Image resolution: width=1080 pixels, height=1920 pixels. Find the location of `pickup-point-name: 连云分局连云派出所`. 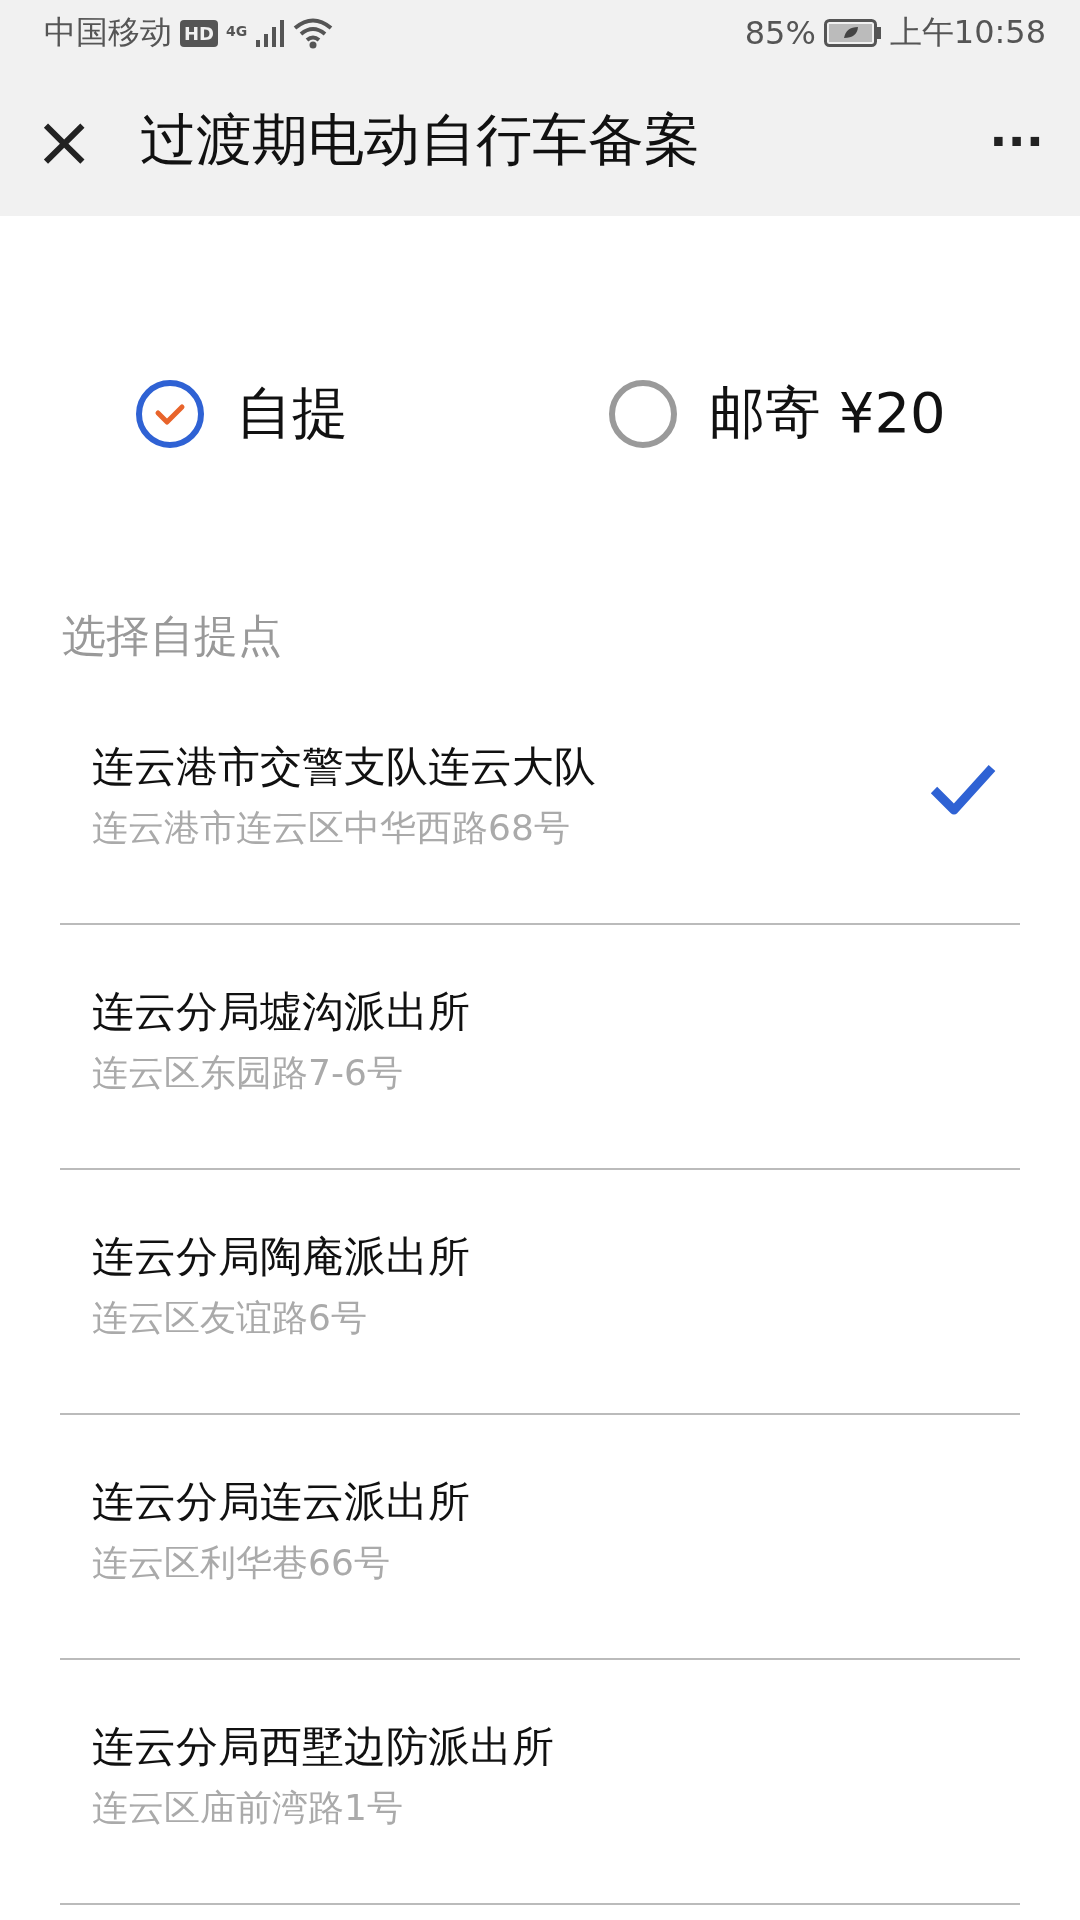

pickup-point-name: 连云分局连云派出所 is located at coordinates (281, 1502).